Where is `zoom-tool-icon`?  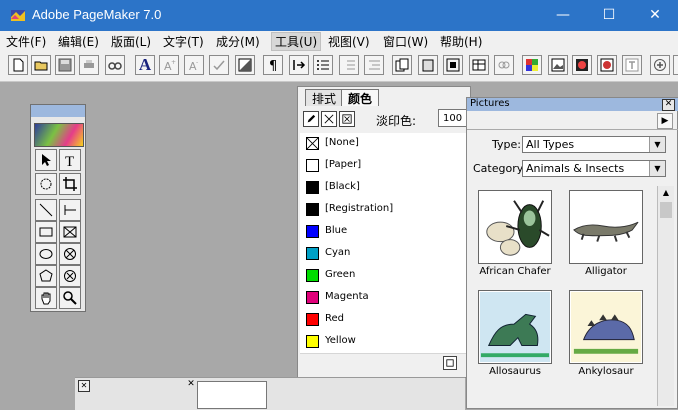
zoom-tool-icon is located at coordinates (70, 298).